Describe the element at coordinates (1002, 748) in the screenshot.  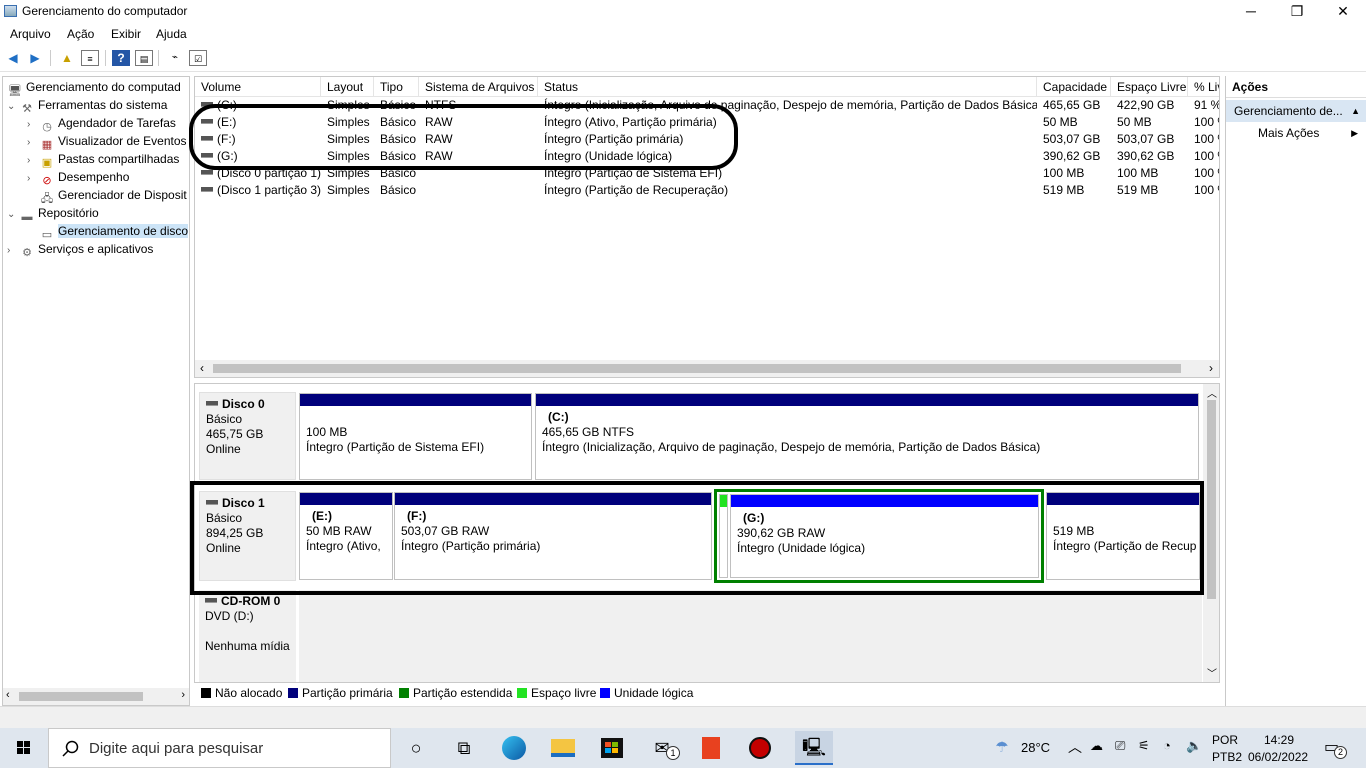
I see `weather-icon: ☂` at that location.